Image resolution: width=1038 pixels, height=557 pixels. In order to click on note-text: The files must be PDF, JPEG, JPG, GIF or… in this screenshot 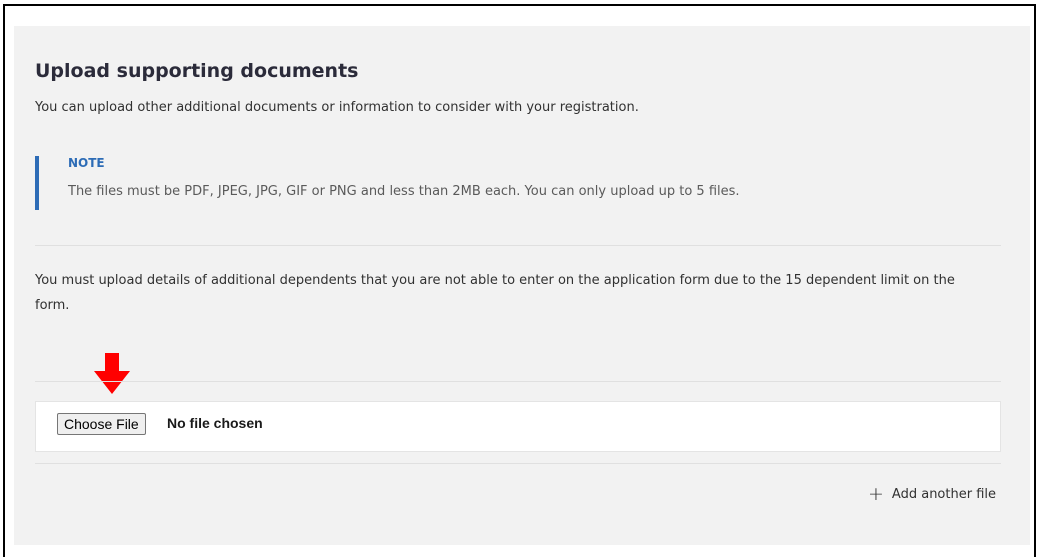, I will do `click(404, 191)`.